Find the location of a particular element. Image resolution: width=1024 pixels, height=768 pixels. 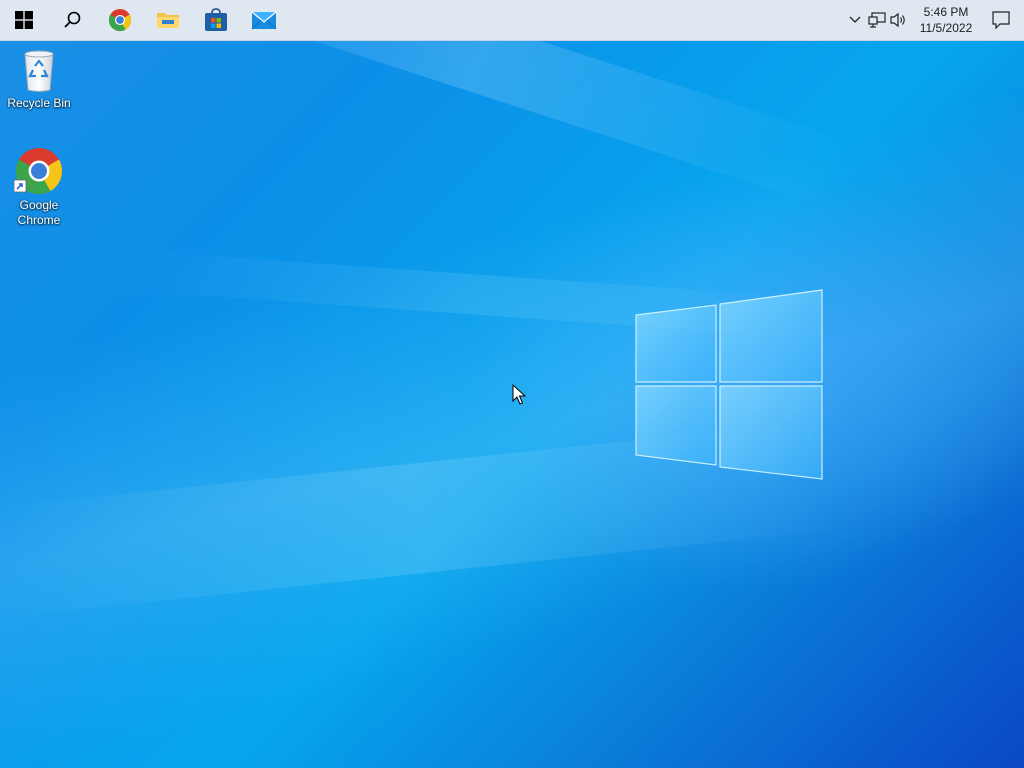

taskbar-store-button is located at coordinates (216, 20).